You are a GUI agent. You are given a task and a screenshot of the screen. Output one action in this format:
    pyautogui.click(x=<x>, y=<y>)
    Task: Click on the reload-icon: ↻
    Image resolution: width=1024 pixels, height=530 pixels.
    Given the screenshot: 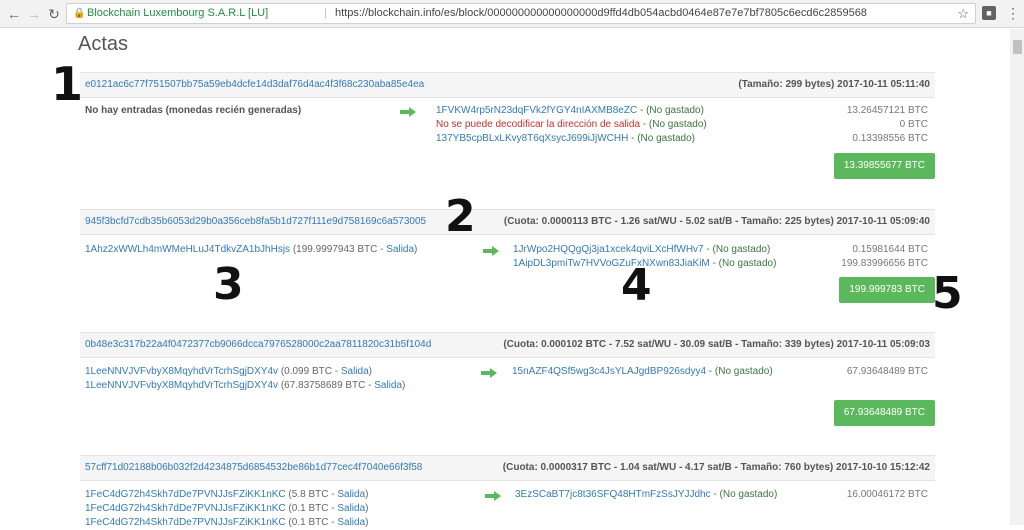 What is the action you would take?
    pyautogui.click(x=54, y=14)
    